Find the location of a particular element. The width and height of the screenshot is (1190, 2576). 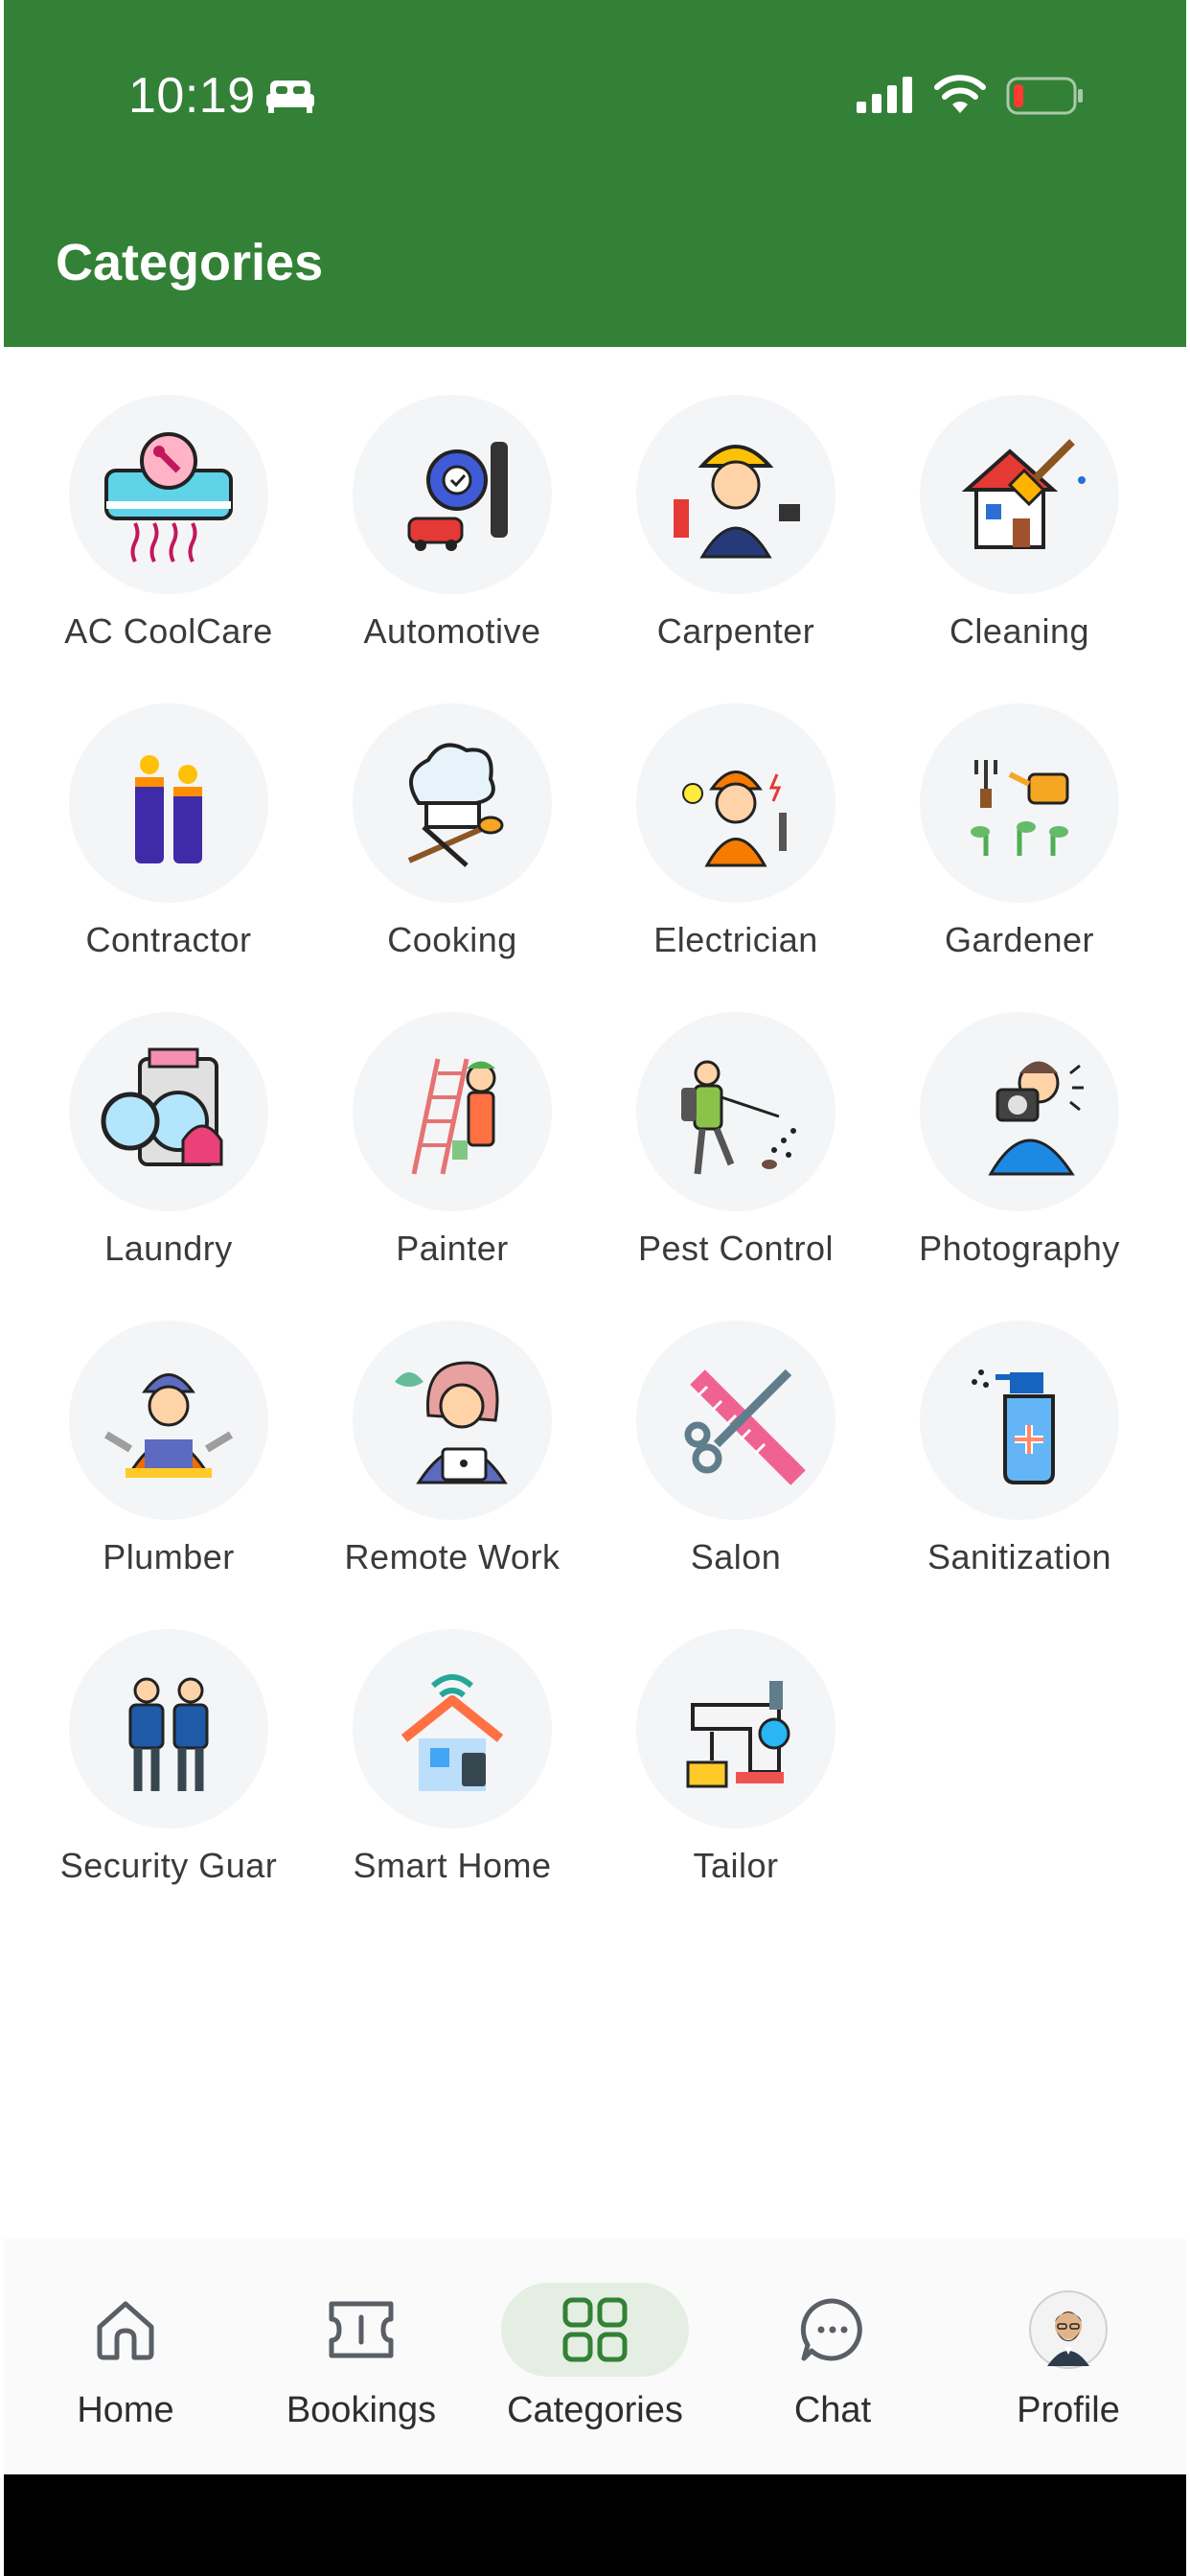

category-label: Cleaning is located at coordinates (1019, 631).